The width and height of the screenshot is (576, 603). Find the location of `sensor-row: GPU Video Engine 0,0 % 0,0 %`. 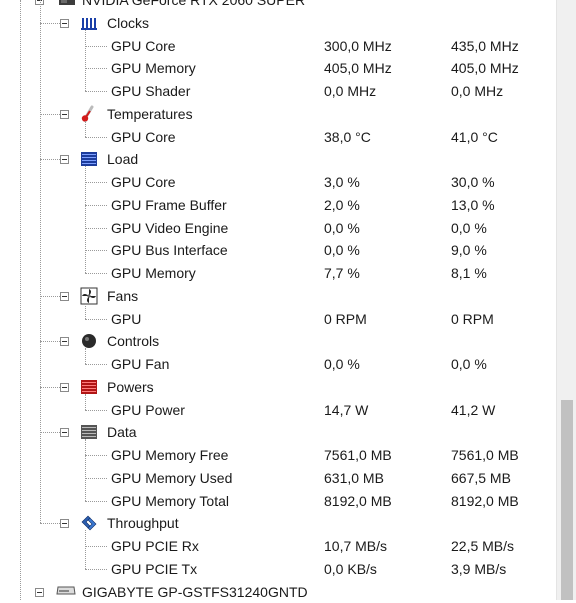

sensor-row: GPU Video Engine 0,0 % 0,0 % is located at coordinates (278, 228).